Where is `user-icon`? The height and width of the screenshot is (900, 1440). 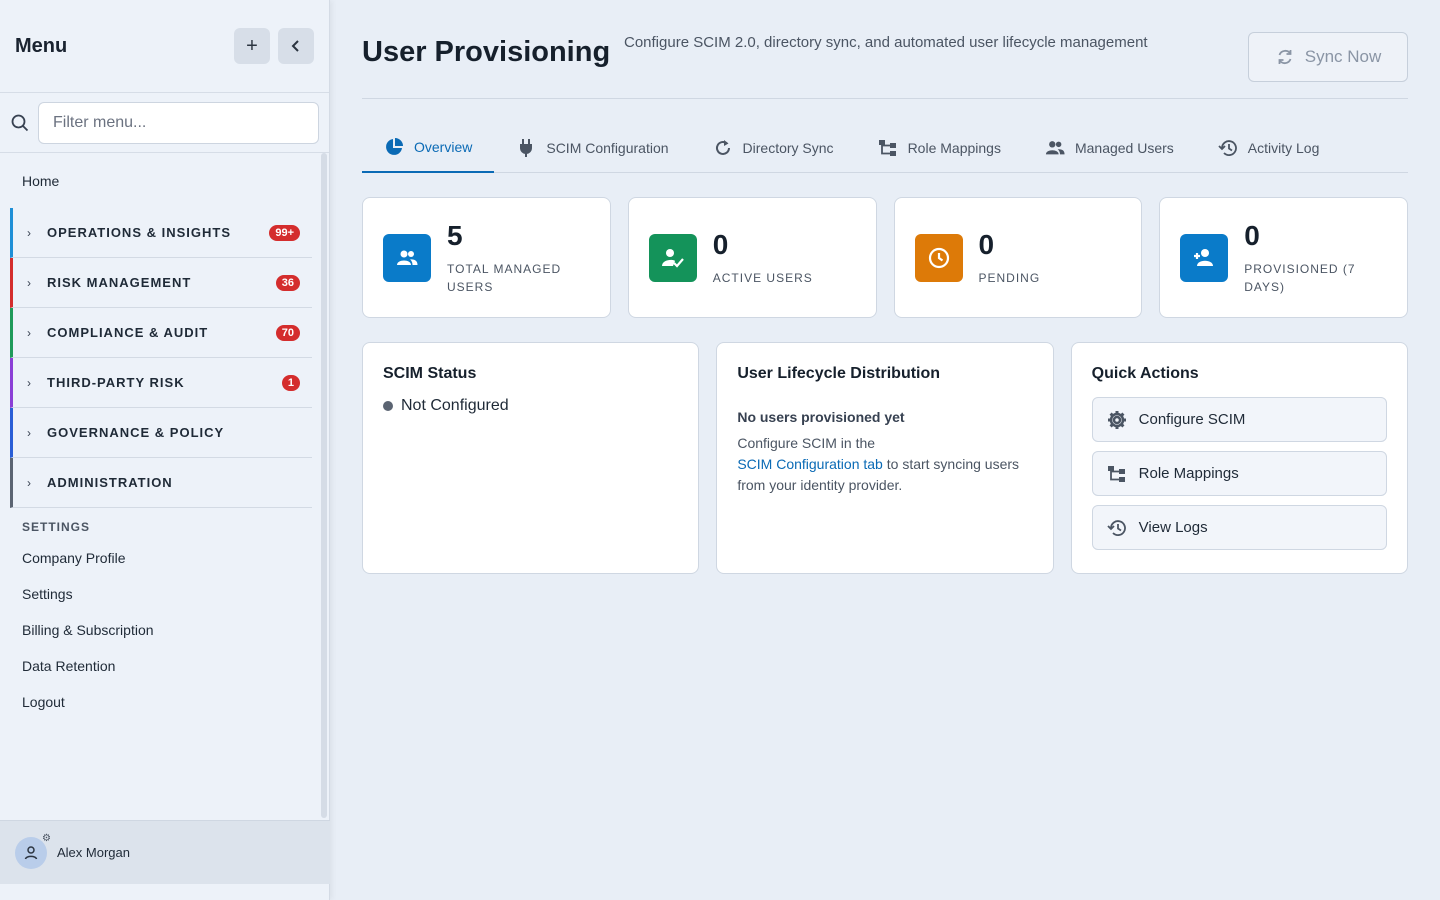
user-icon is located at coordinates (31, 852).